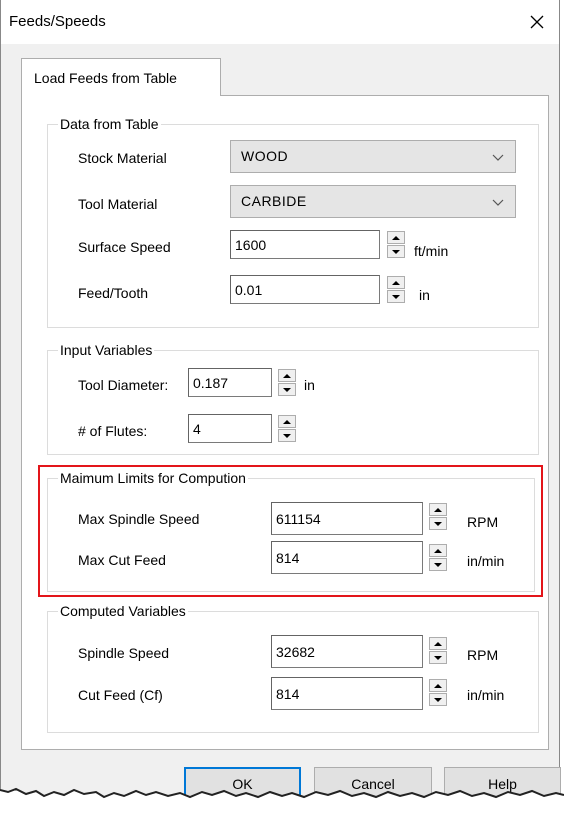 The image size is (564, 814). What do you see at coordinates (118, 204) in the screenshot?
I see `tool-material-label: Tool Material` at bounding box center [118, 204].